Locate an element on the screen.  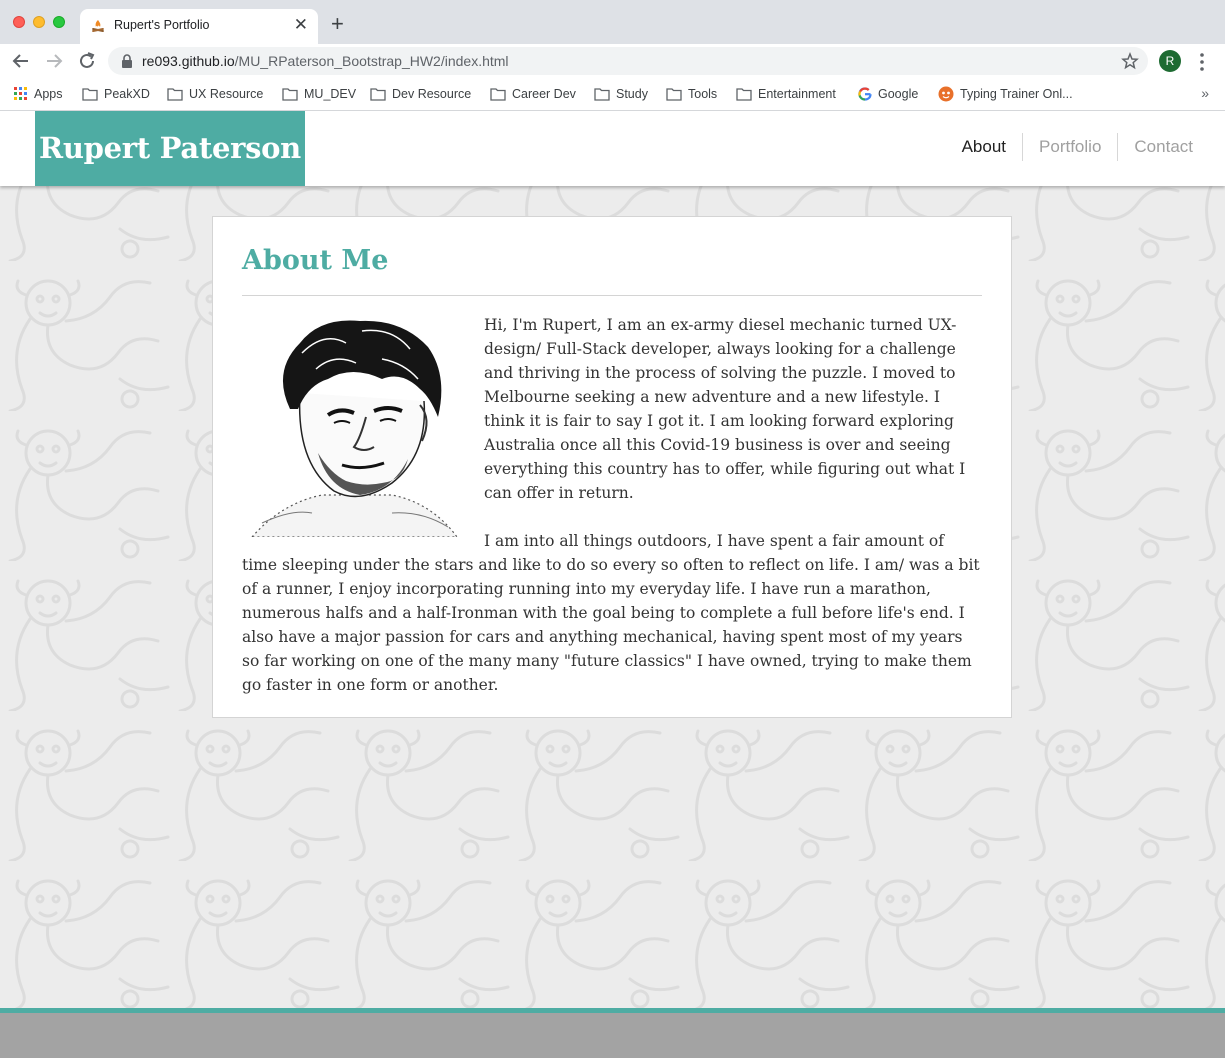
portrait-image is located at coordinates (353, 425).